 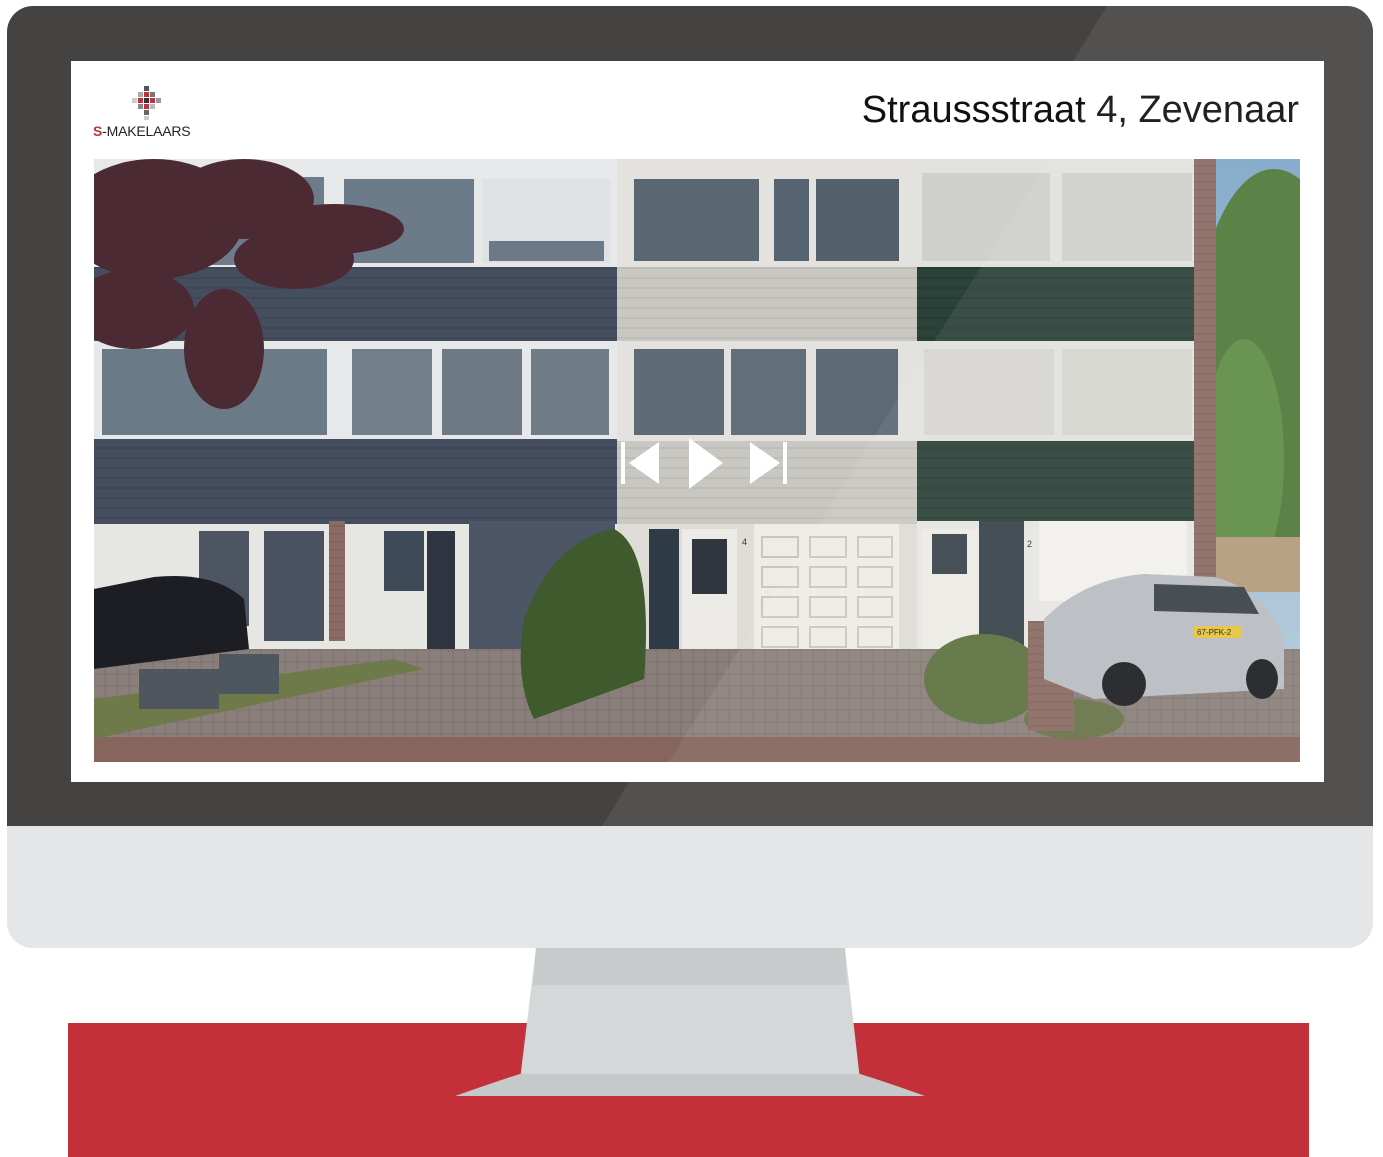 I want to click on skip-forward-icon, so click(x=769, y=463).